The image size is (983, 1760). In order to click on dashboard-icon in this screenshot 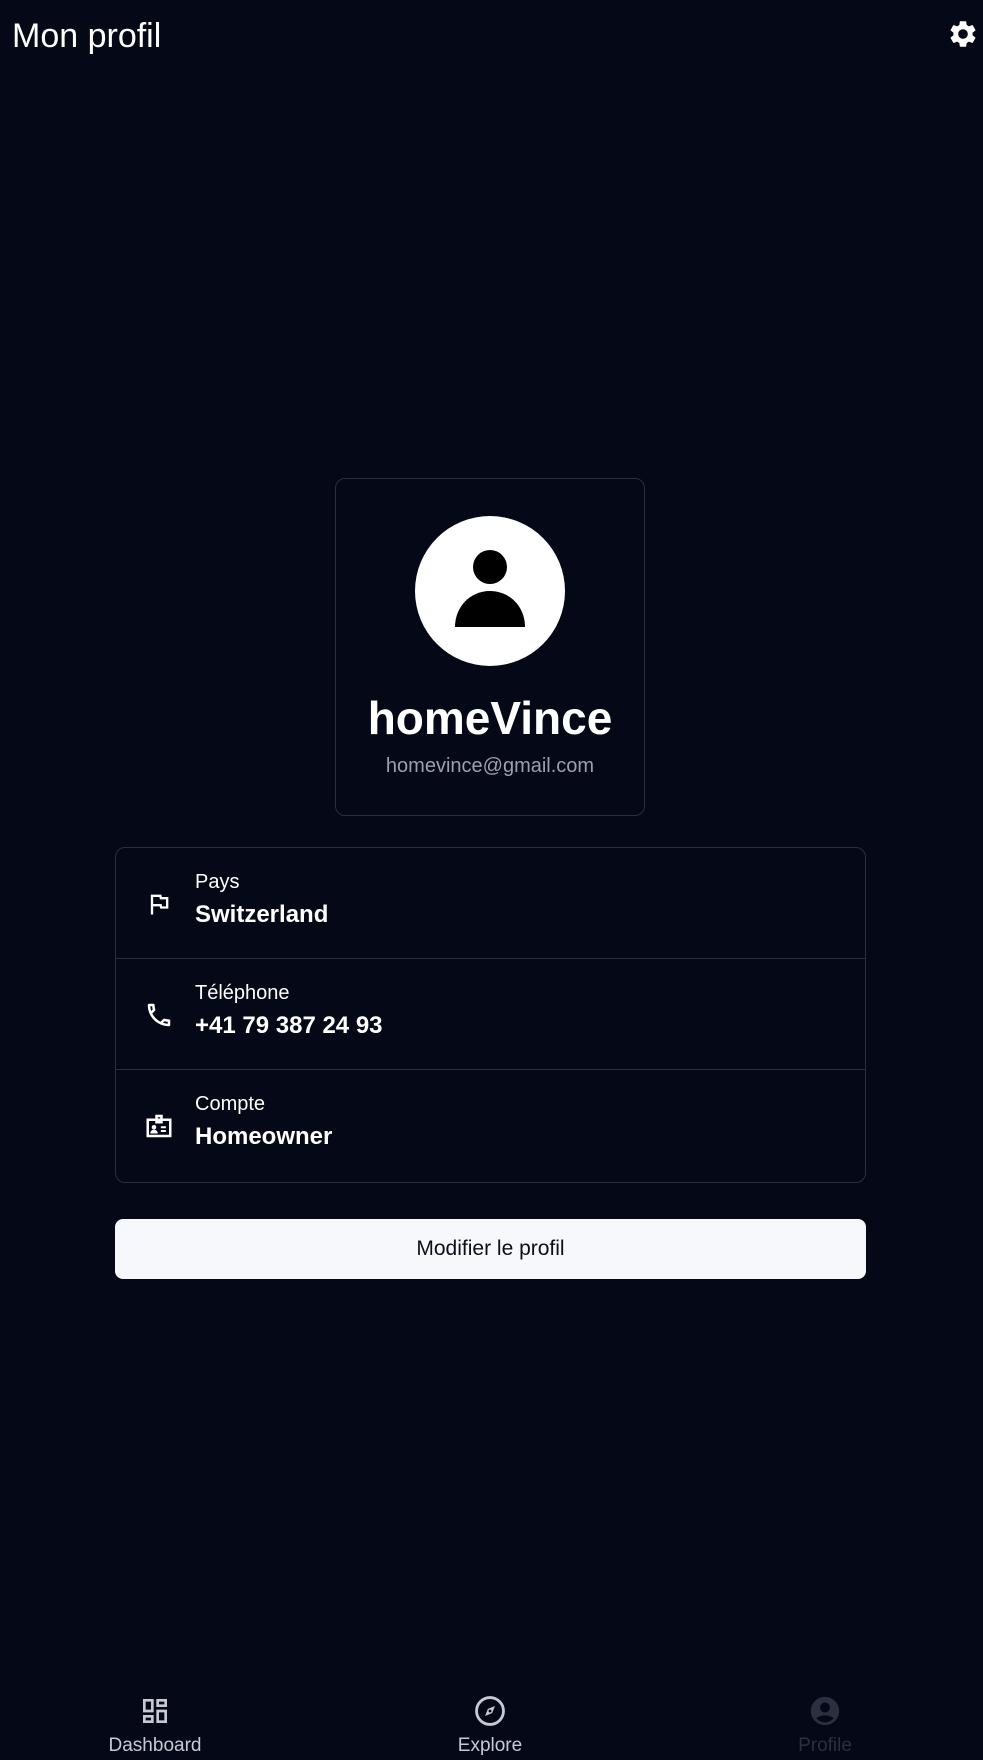, I will do `click(155, 1711)`.